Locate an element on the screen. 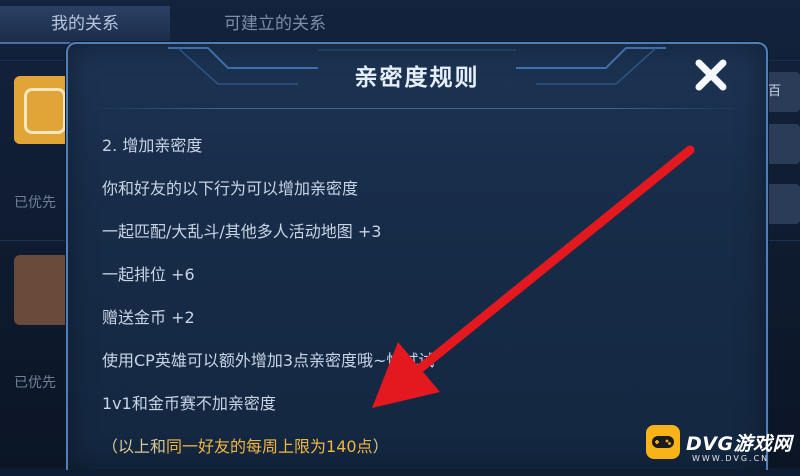  watermark-brand: DVG游戏网 is located at coordinates (739, 443).